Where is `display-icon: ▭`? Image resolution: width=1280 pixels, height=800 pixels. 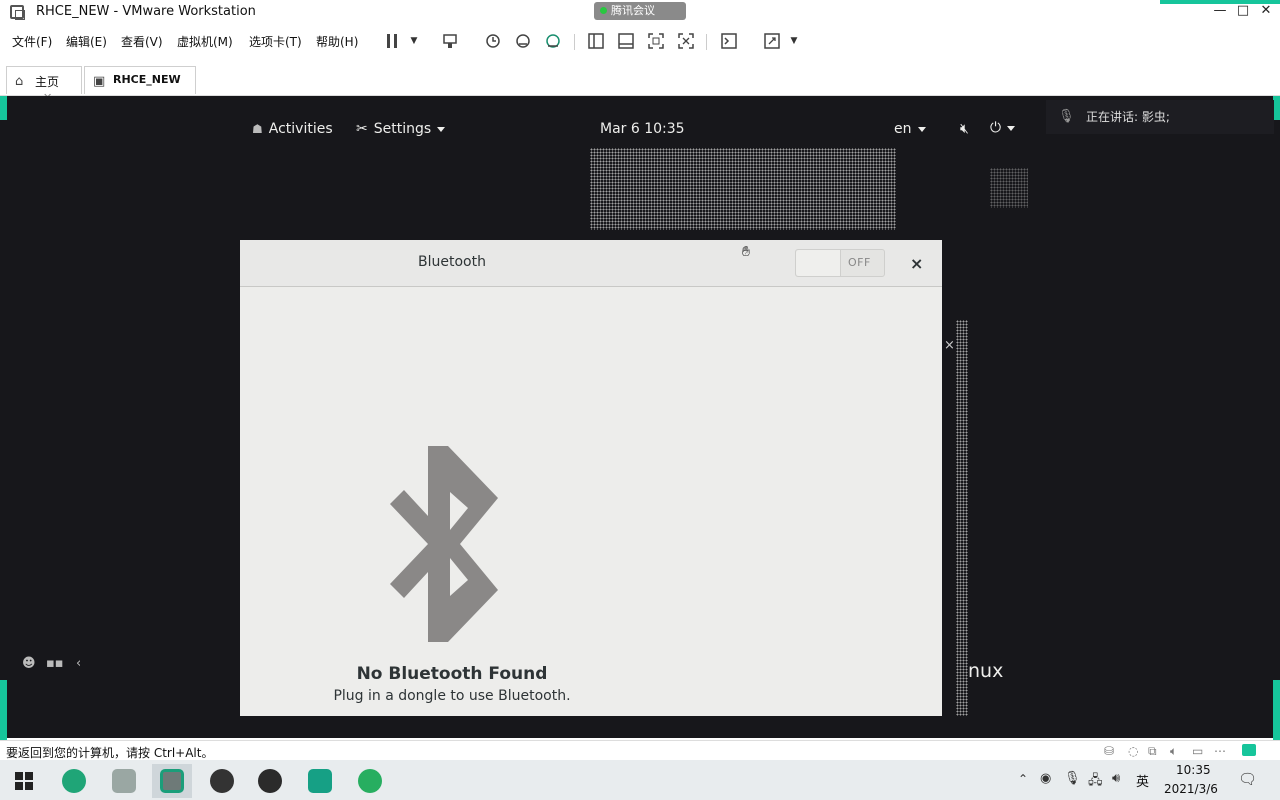
display-icon: ▭ is located at coordinates (1197, 751).